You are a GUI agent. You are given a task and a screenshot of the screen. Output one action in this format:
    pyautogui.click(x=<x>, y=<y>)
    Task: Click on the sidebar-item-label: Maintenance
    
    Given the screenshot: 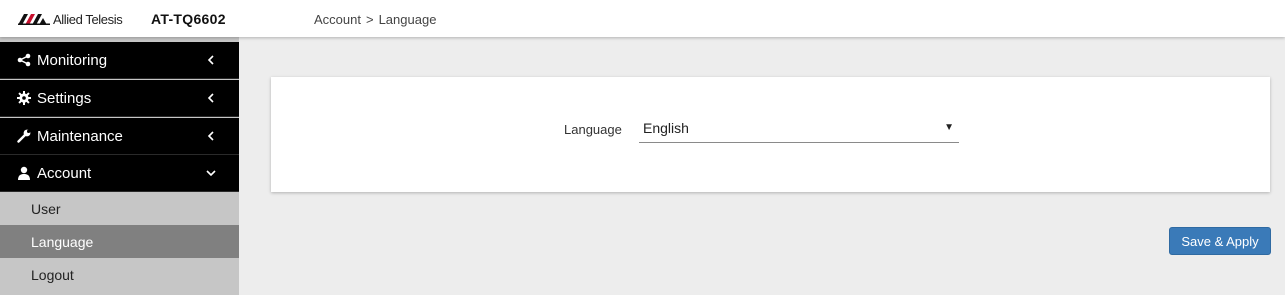 What is the action you would take?
    pyautogui.click(x=80, y=136)
    